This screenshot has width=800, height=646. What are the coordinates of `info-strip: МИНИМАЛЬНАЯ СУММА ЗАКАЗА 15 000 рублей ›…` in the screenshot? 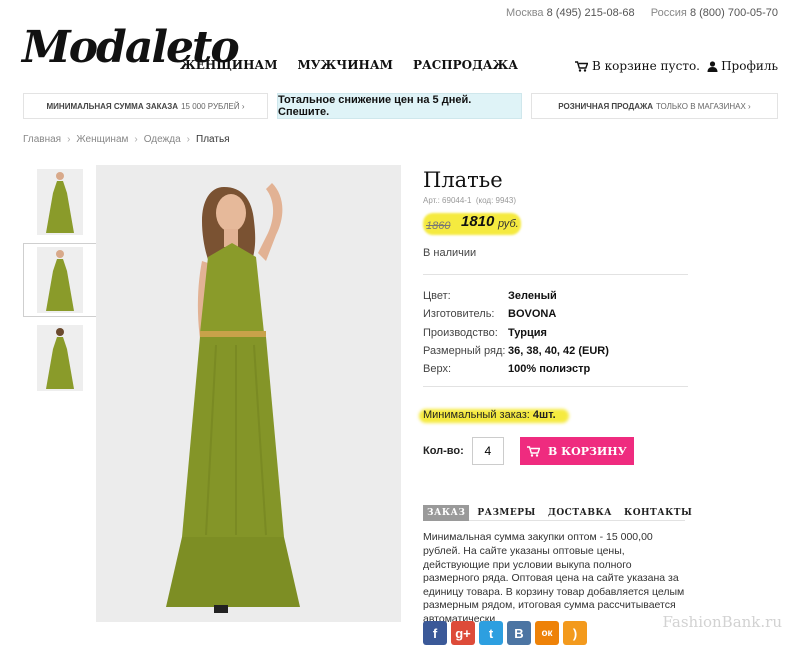 It's located at (400, 106).